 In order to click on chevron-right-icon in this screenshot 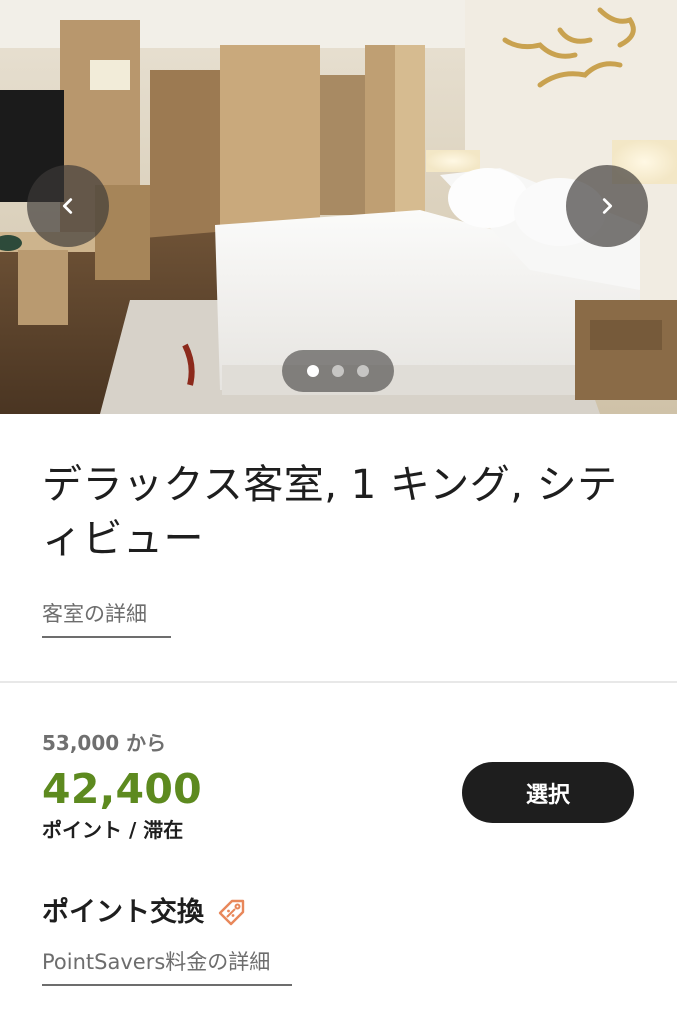, I will do `click(607, 206)`.